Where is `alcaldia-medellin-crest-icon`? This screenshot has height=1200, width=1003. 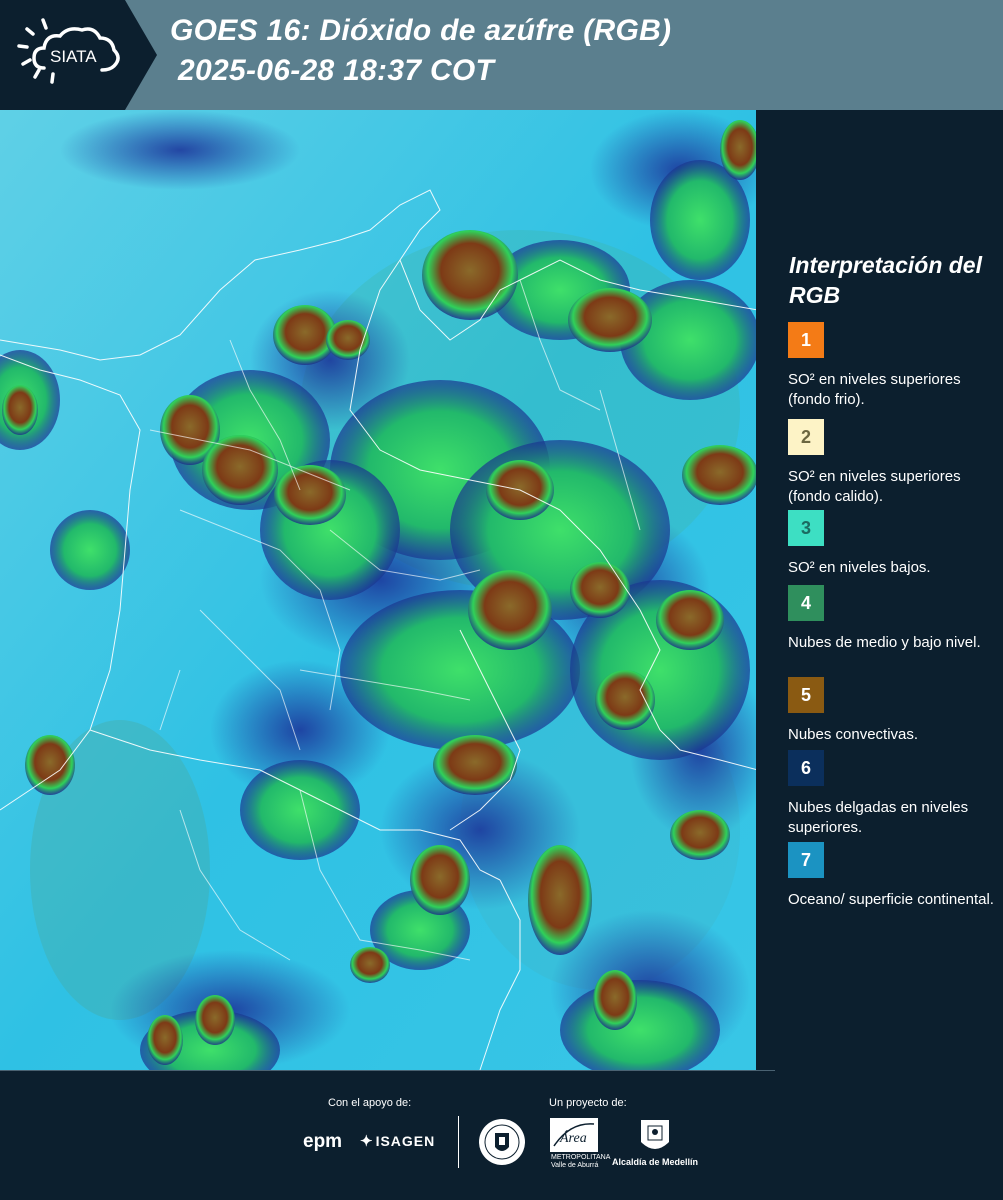 alcaldia-medellin-crest-icon is located at coordinates (655, 1139).